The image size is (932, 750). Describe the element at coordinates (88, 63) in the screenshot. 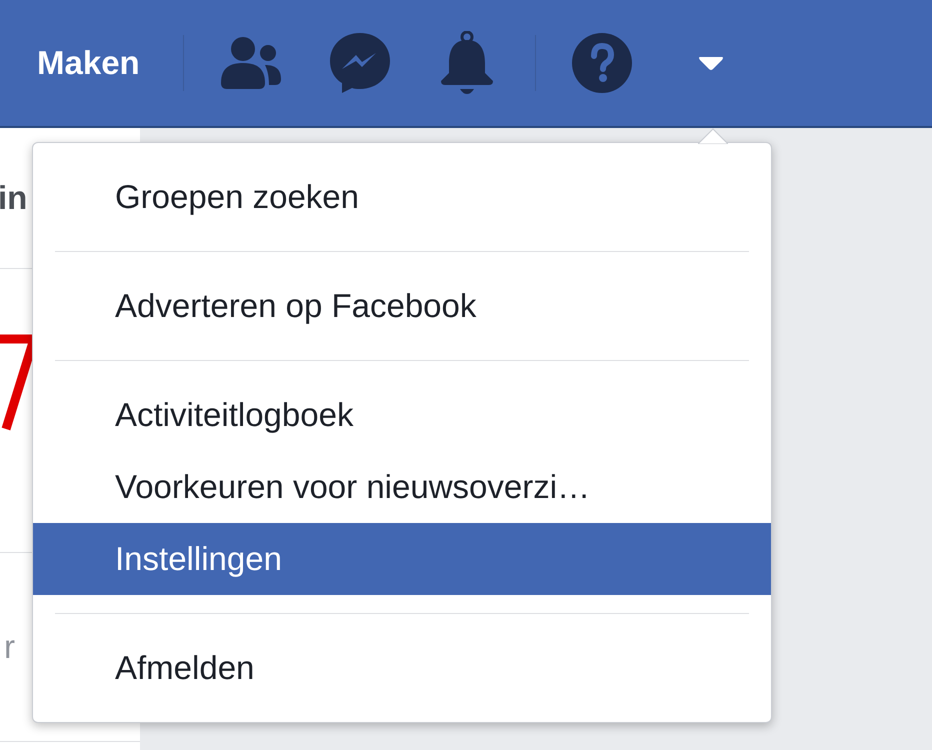

I see `create-link: Maken` at that location.